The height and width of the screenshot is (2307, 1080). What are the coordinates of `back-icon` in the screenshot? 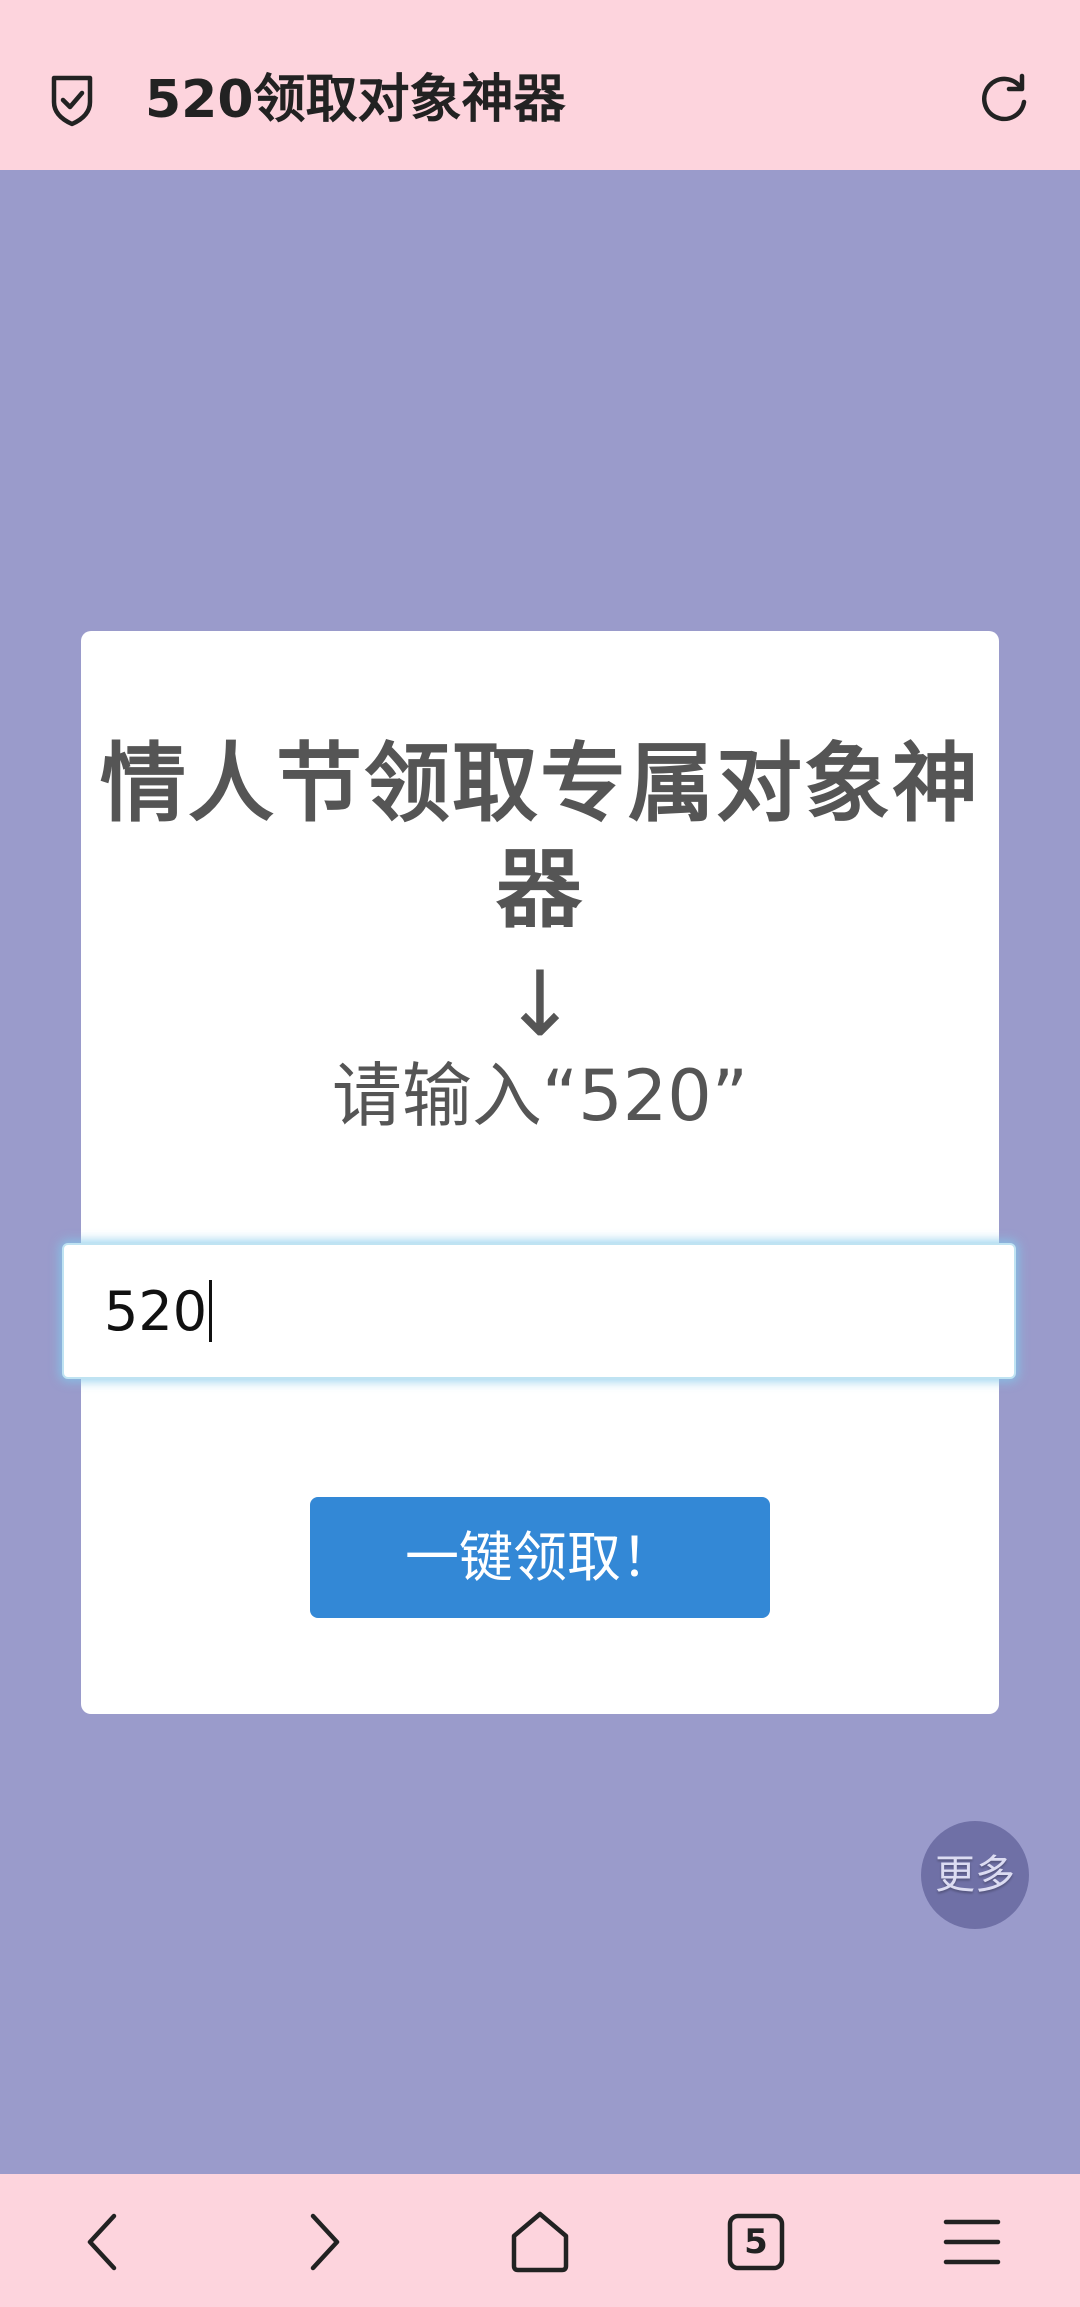 It's located at (106, 2242).